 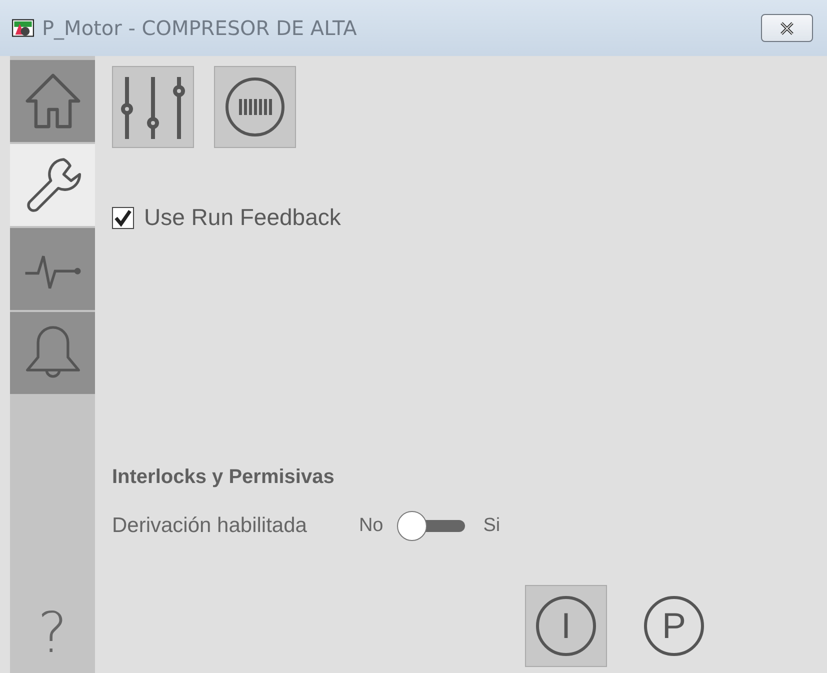 What do you see at coordinates (153, 107) in the screenshot?
I see `sliders-button` at bounding box center [153, 107].